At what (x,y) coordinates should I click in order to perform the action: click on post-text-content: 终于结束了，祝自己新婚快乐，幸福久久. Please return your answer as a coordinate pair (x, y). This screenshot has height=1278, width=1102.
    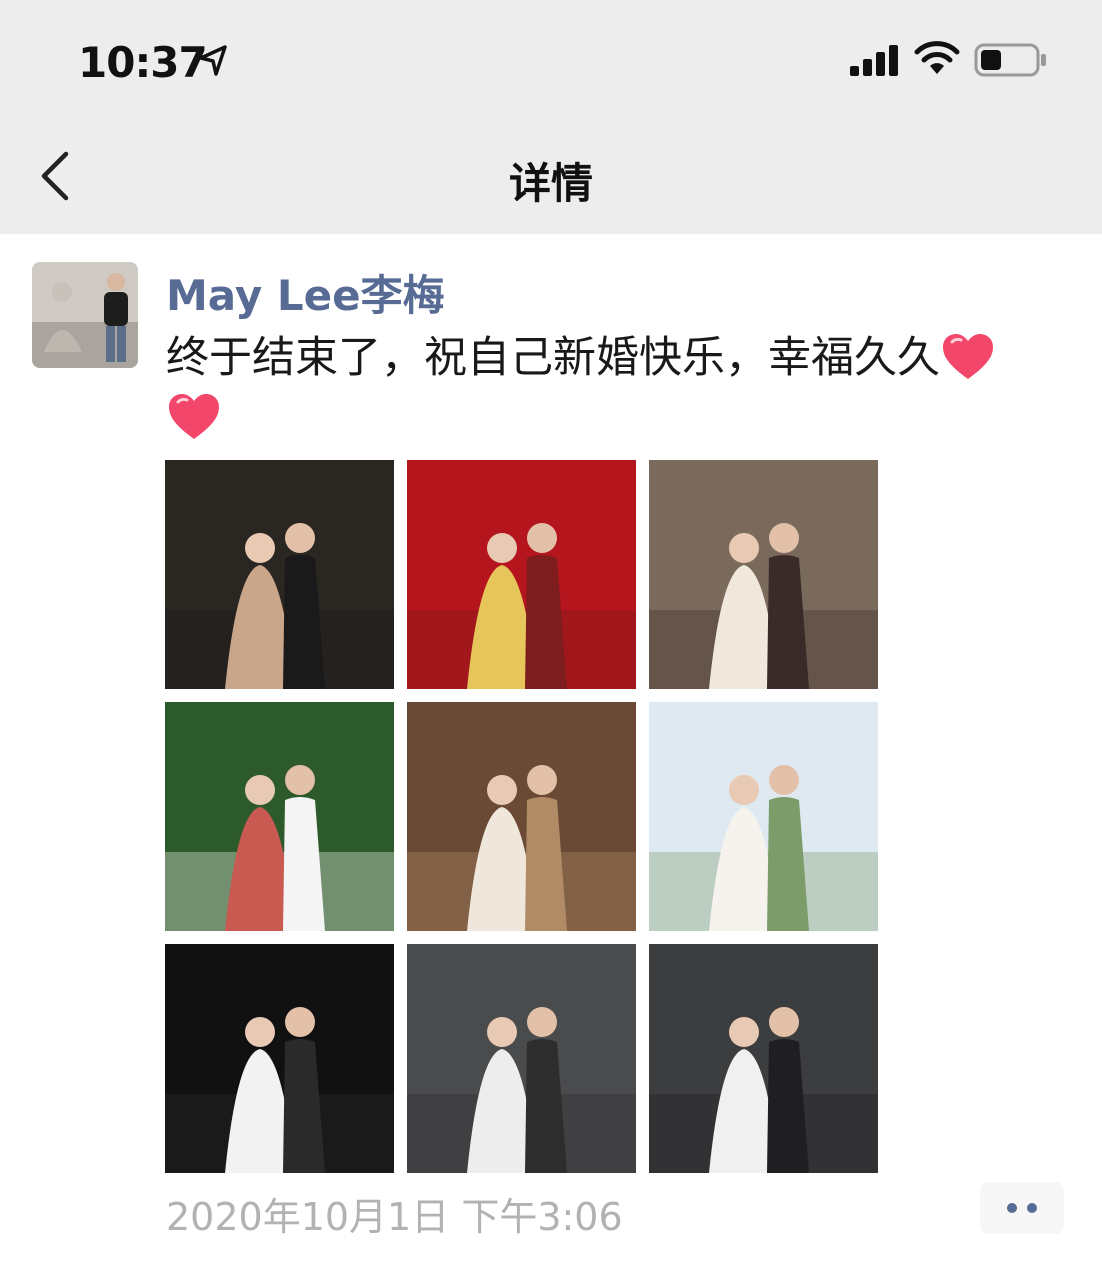
    Looking at the image, I should click on (553, 358).